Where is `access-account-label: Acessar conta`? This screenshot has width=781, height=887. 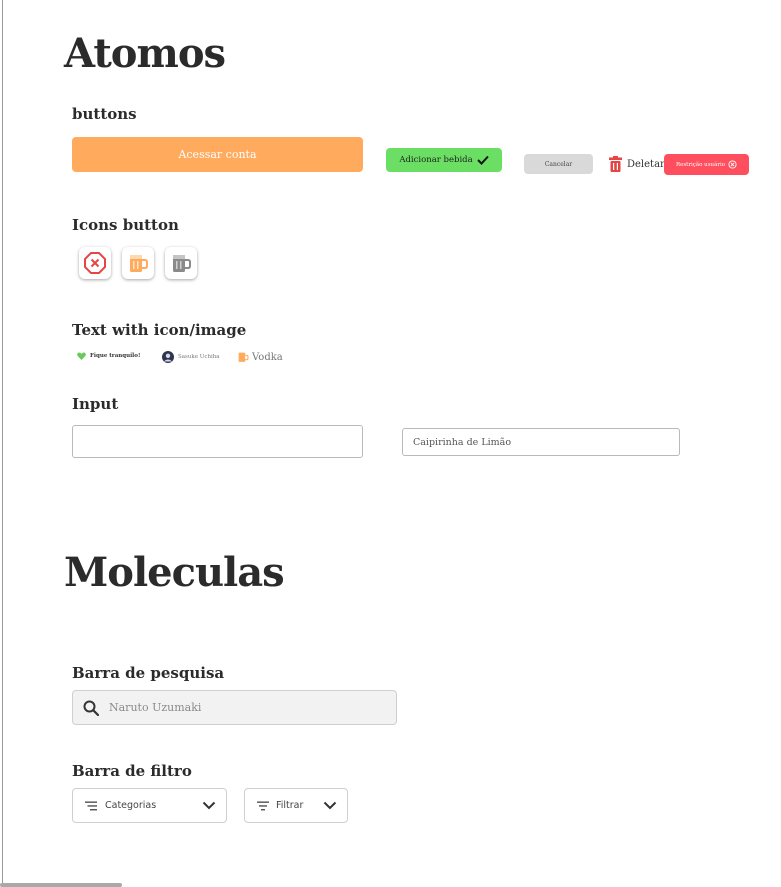 access-account-label: Acessar conta is located at coordinates (217, 154).